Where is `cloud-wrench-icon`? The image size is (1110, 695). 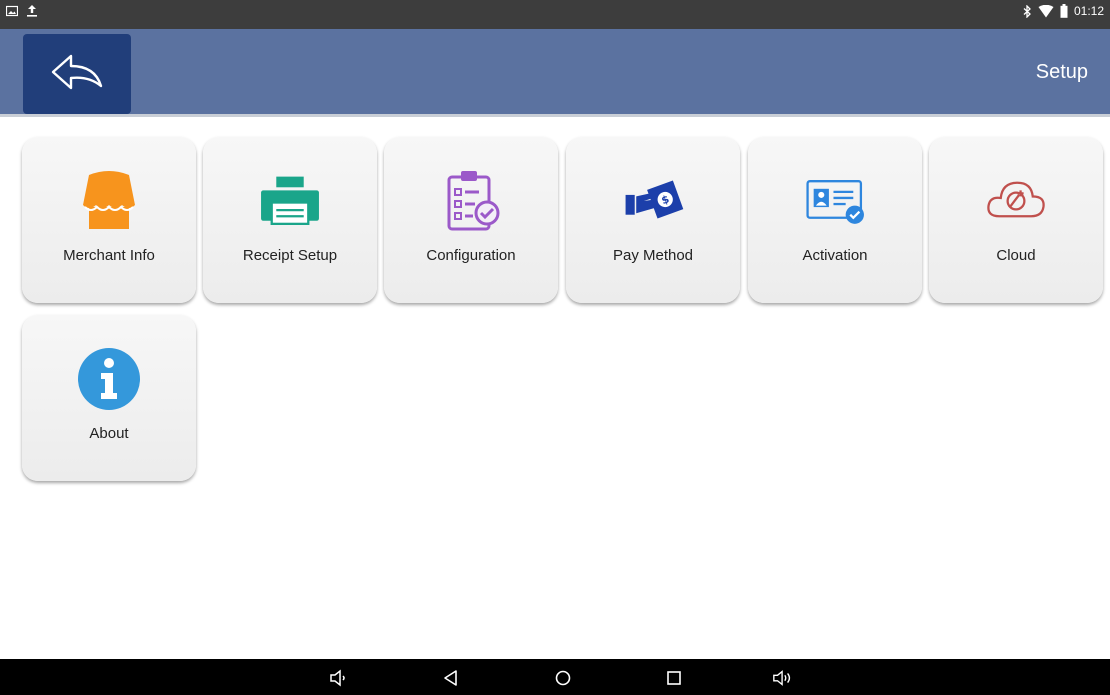
cloud-wrench-icon is located at coordinates (1016, 201).